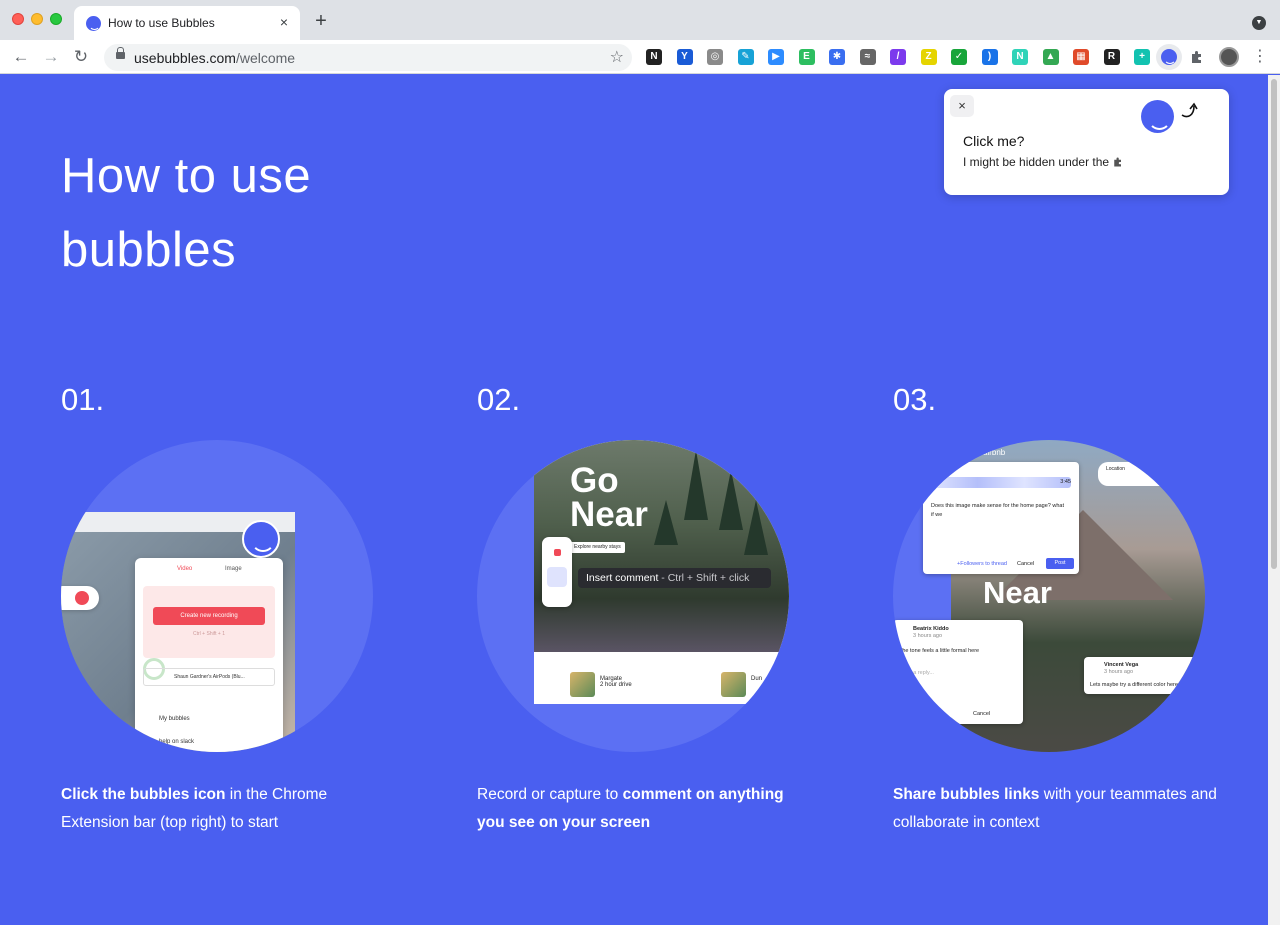  I want to click on title-line-2: Near, so click(609, 514).